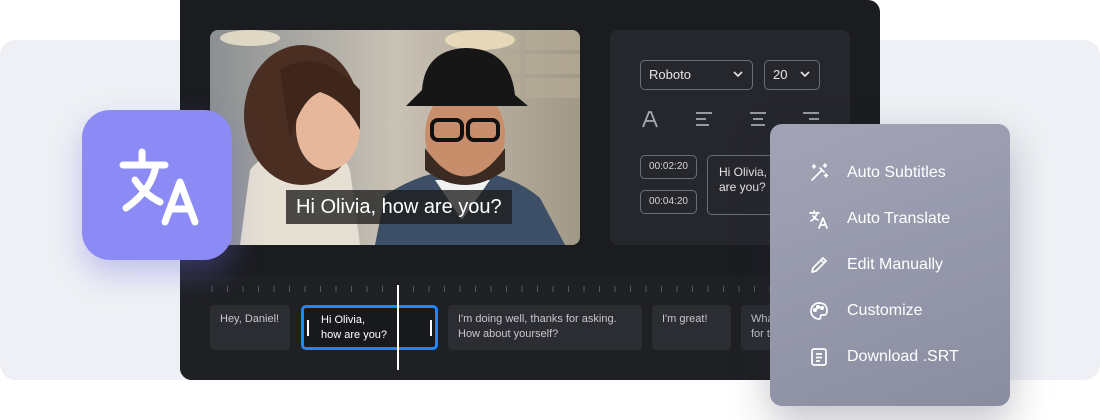 The image size is (1100, 420). What do you see at coordinates (354, 335) in the screenshot?
I see `clip-line2: how are you?` at bounding box center [354, 335].